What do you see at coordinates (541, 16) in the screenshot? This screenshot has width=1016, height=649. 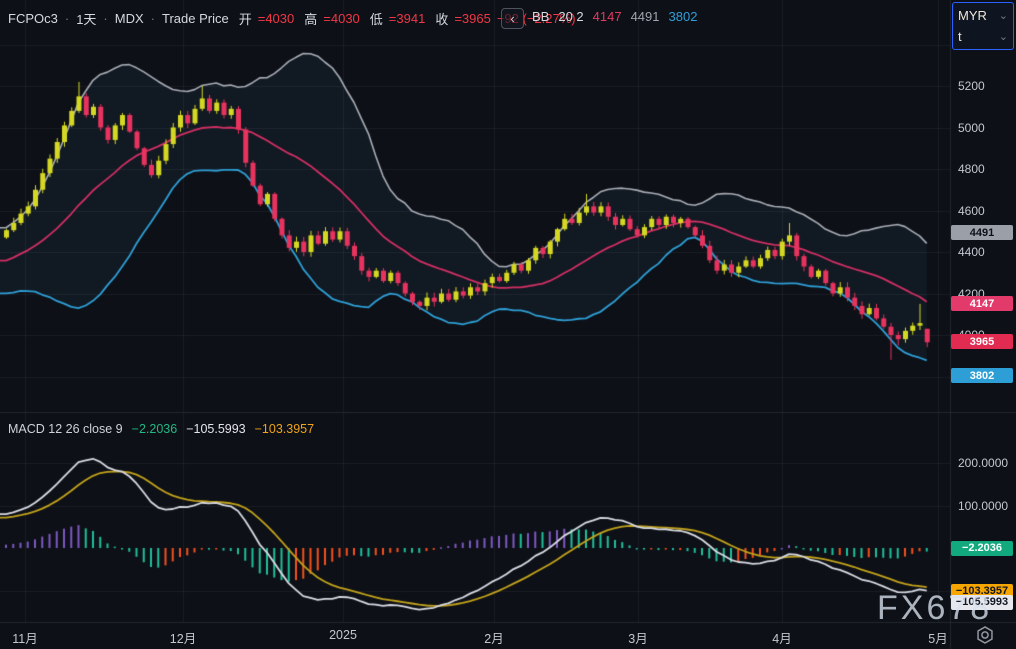 I see `bb-title: BB` at bounding box center [541, 16].